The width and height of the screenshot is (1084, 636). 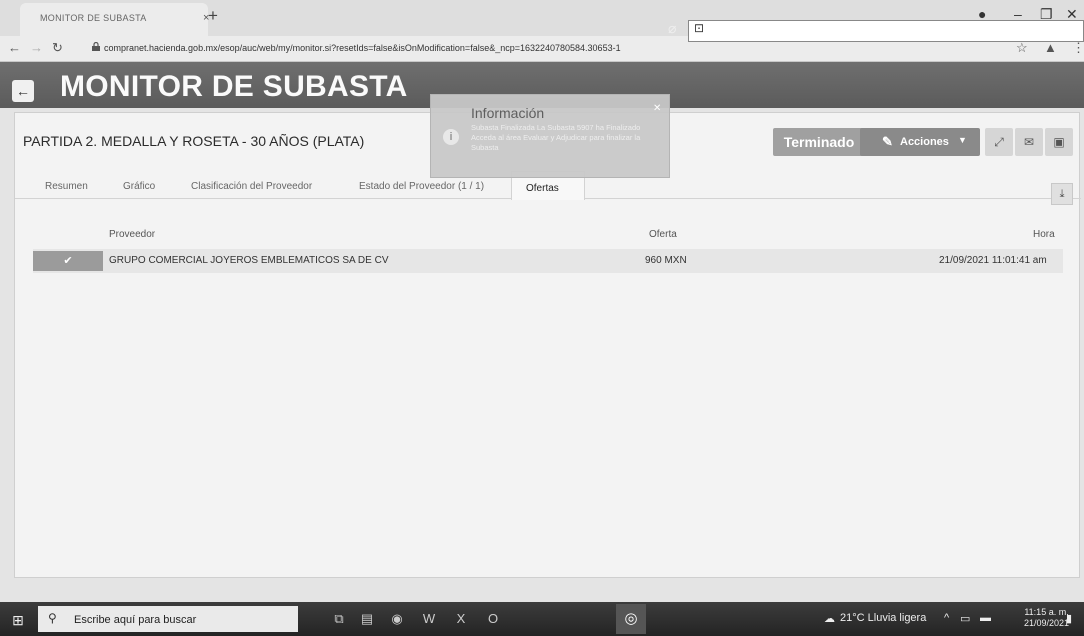 I want to click on new-tab-button: +, so click(x=213, y=16).